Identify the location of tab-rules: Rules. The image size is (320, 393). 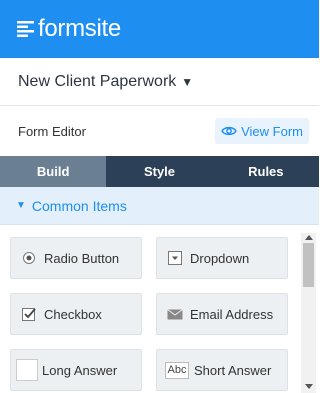
(265, 171).